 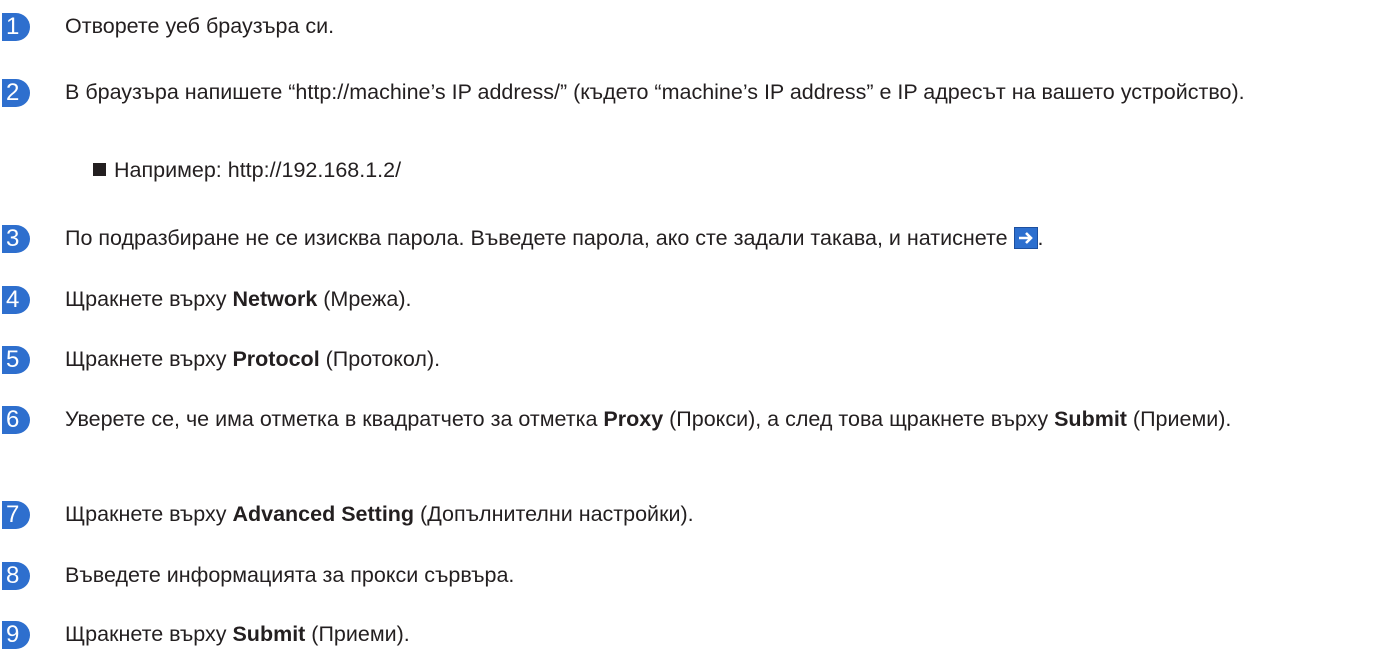 I want to click on step-text: Щракнете върху Submit (Приеми)., so click(x=728, y=634).